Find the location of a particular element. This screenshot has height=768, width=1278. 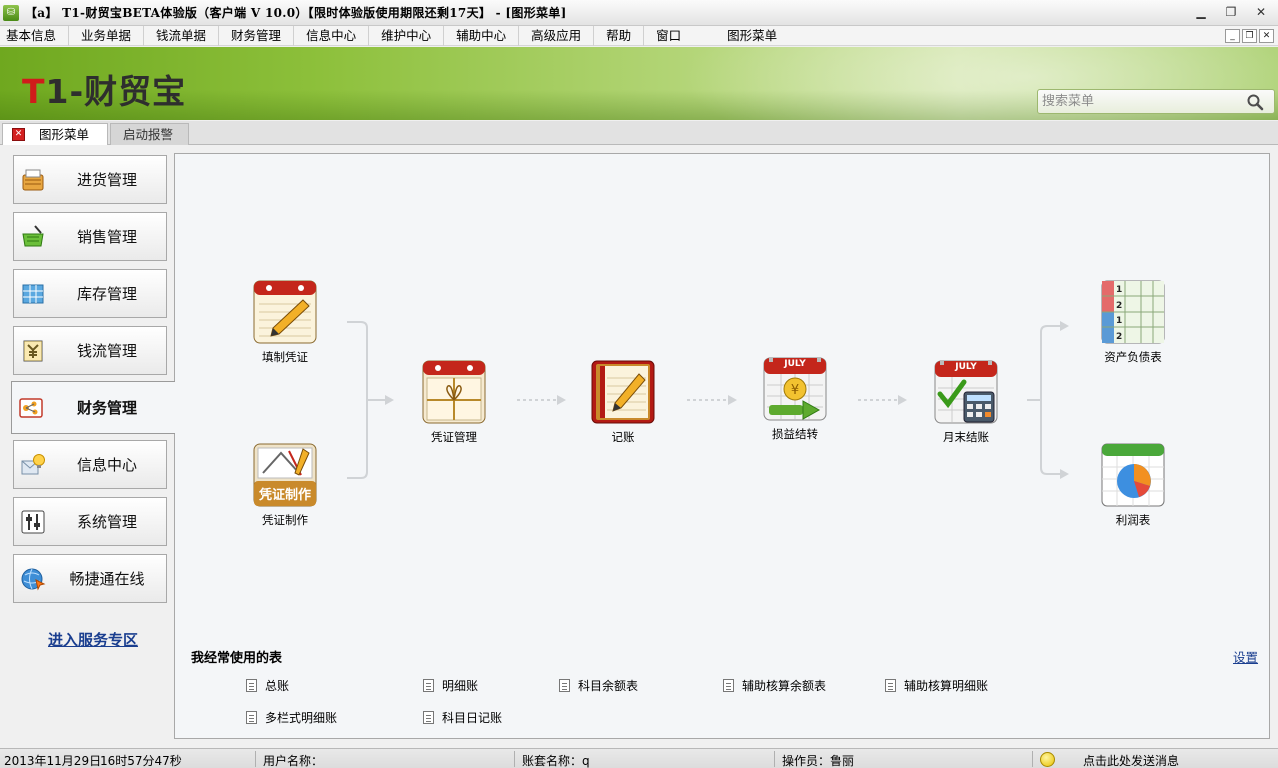

fav-account-balance: 科目余额表 is located at coordinates (598, 685).